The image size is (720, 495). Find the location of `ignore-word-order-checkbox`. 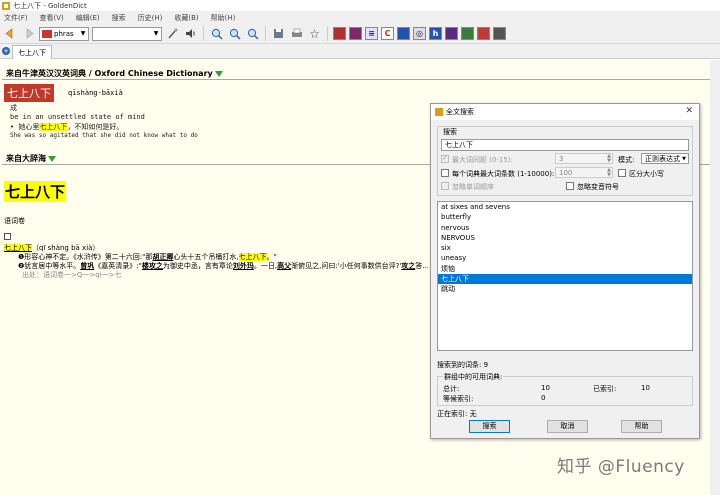

ignore-word-order-checkbox is located at coordinates (445, 186).